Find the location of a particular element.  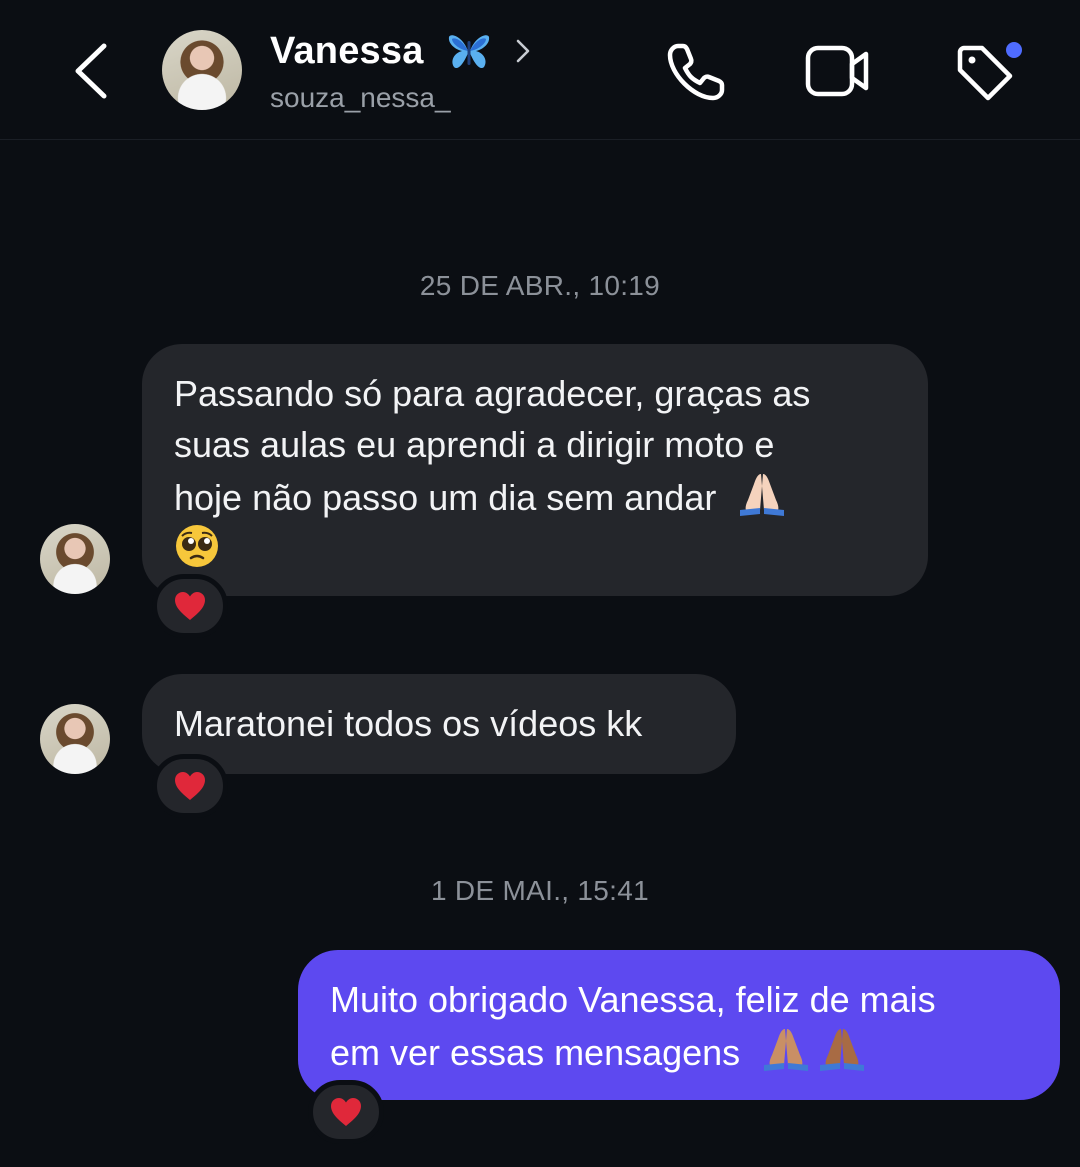

message-line: Muito obrigado Vanessa, feliz de mais is located at coordinates (633, 999).